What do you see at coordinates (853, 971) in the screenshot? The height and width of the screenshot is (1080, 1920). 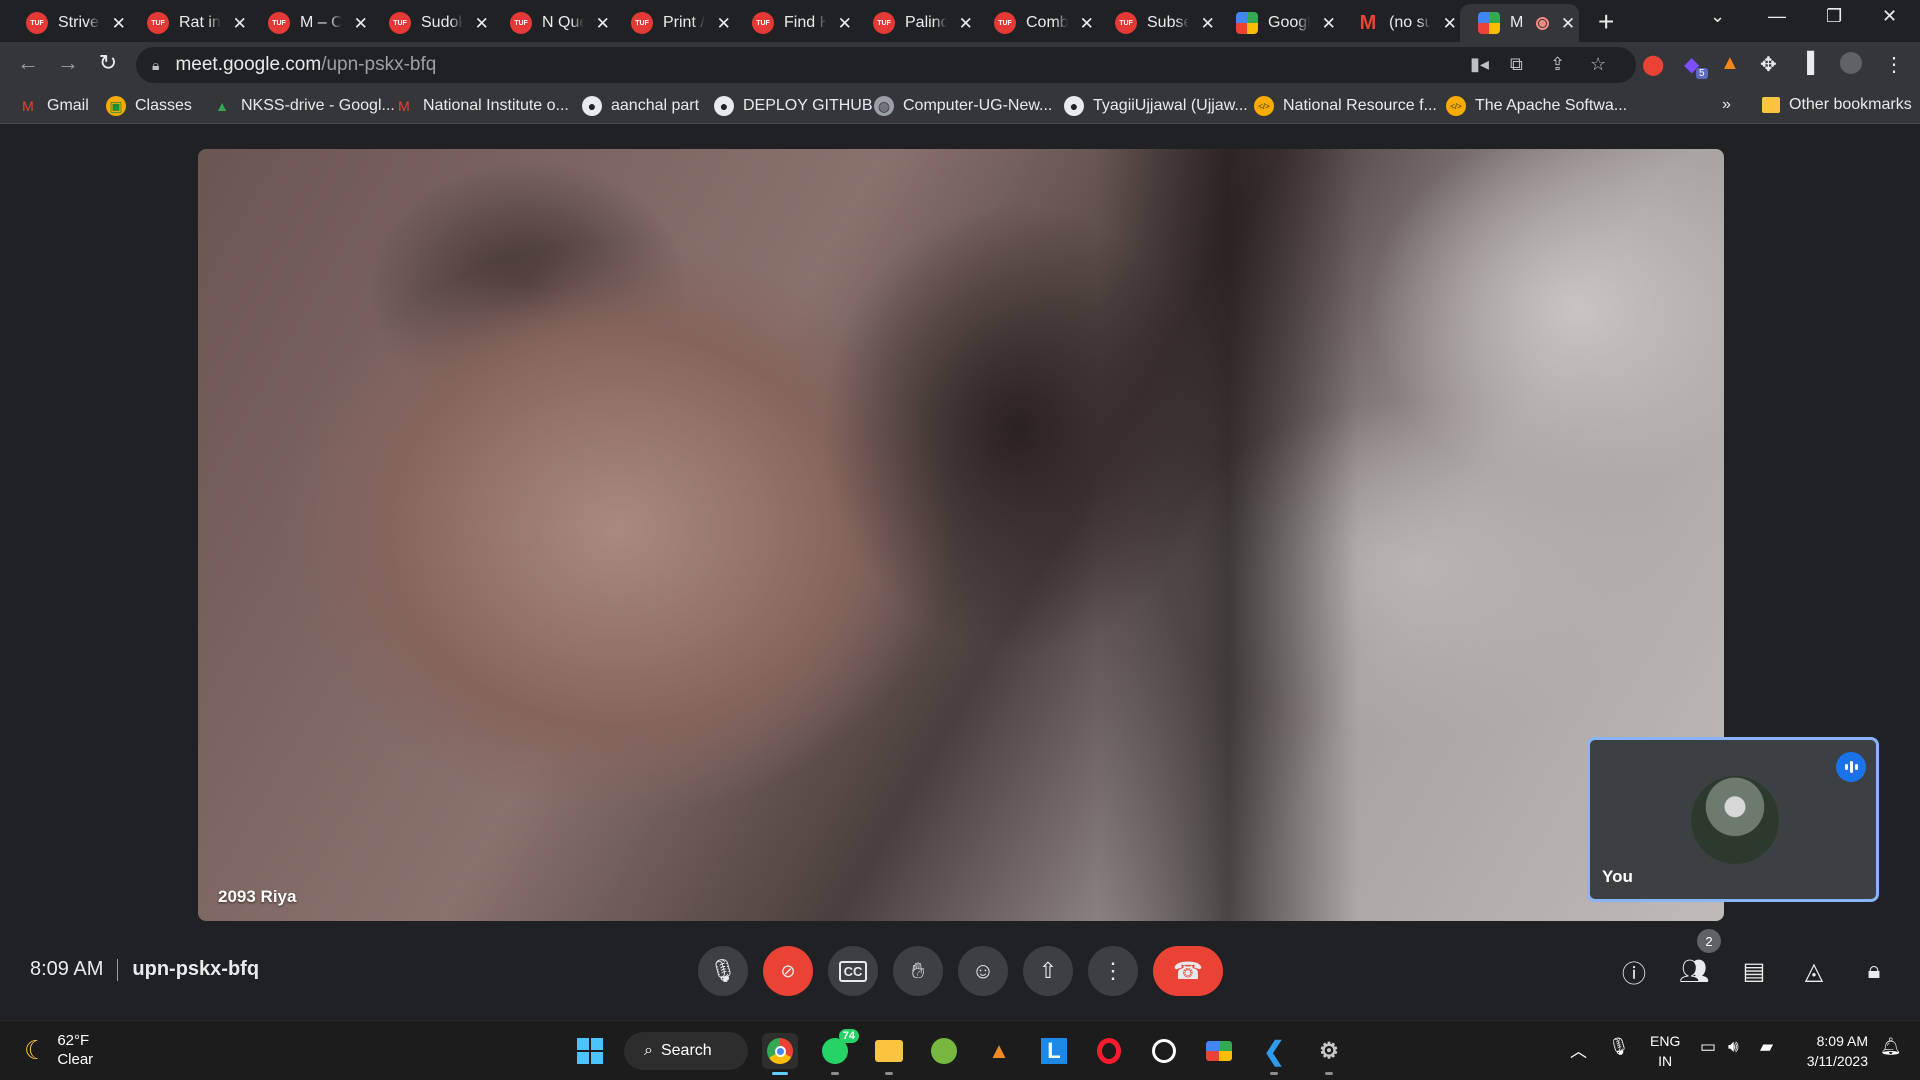 I see `captions-button: CC` at bounding box center [853, 971].